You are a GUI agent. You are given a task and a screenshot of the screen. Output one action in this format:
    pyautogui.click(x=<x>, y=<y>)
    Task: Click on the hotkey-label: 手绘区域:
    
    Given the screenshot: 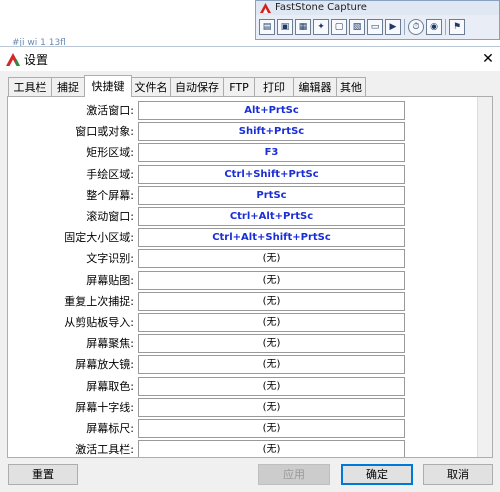 What is the action you would take?
    pyautogui.click(x=110, y=174)
    